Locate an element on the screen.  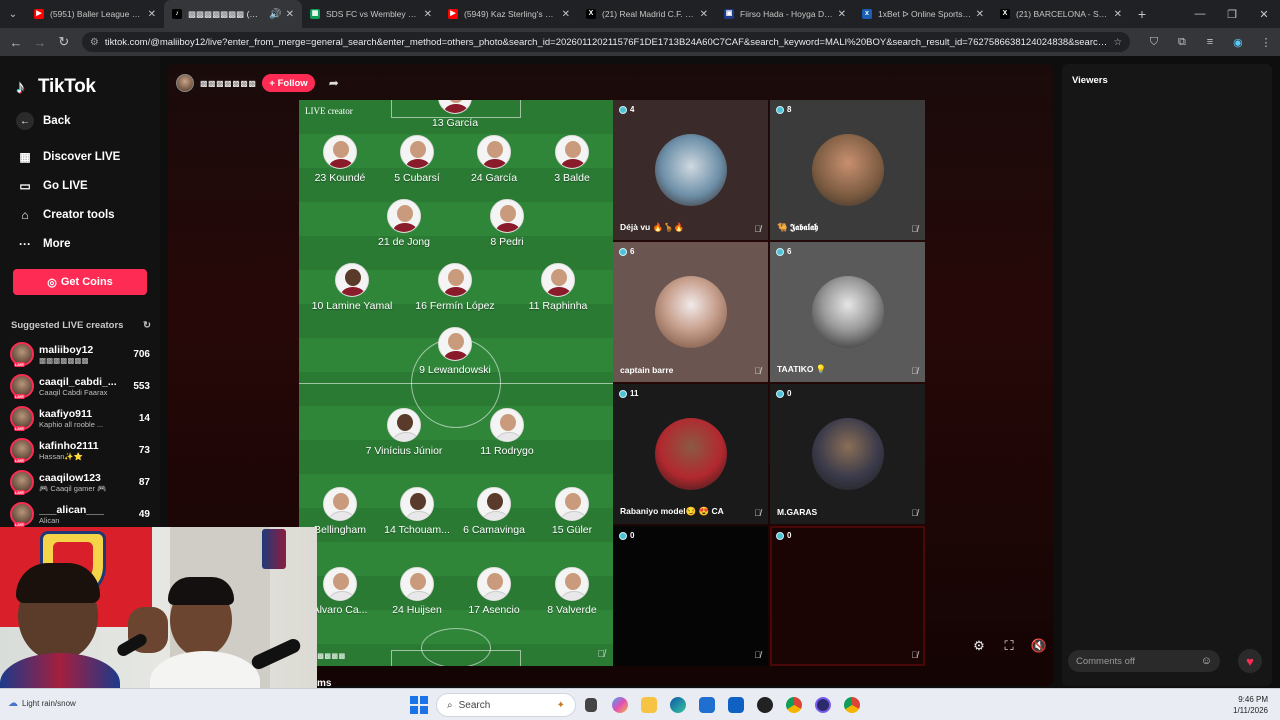
browser-tab: ♪ ▩▩▩▩▩▩▩ (@mali 🔊 ✕ is located at coordinates (233, 14).